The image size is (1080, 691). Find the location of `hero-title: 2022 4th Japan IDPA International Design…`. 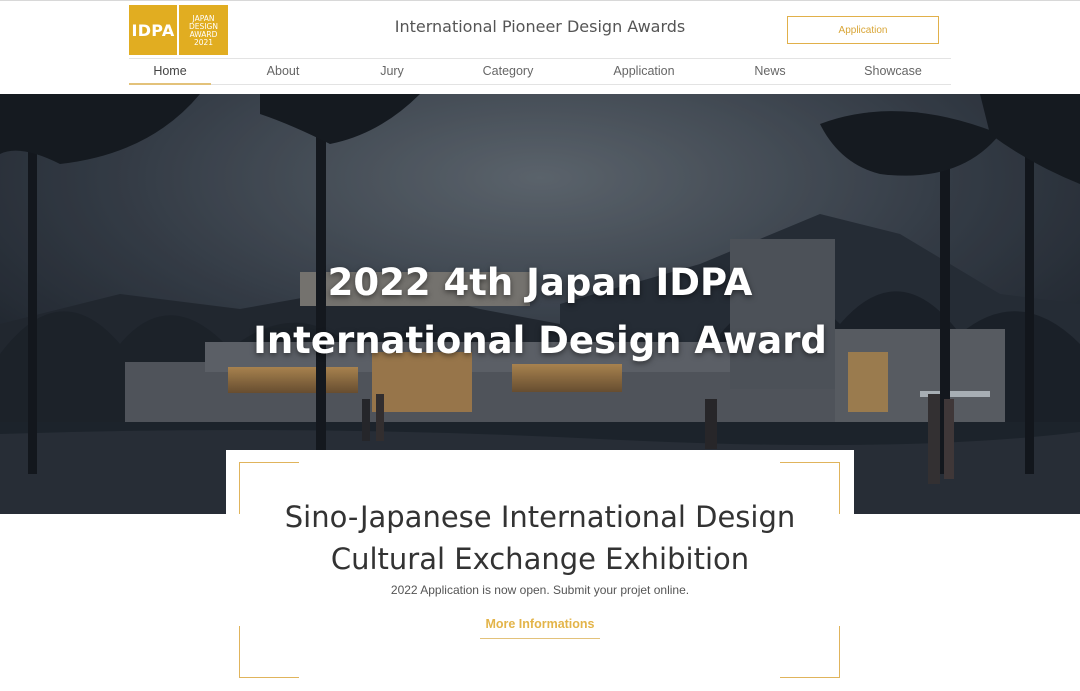

hero-title: 2022 4th Japan IDPA International Design… is located at coordinates (540, 312).